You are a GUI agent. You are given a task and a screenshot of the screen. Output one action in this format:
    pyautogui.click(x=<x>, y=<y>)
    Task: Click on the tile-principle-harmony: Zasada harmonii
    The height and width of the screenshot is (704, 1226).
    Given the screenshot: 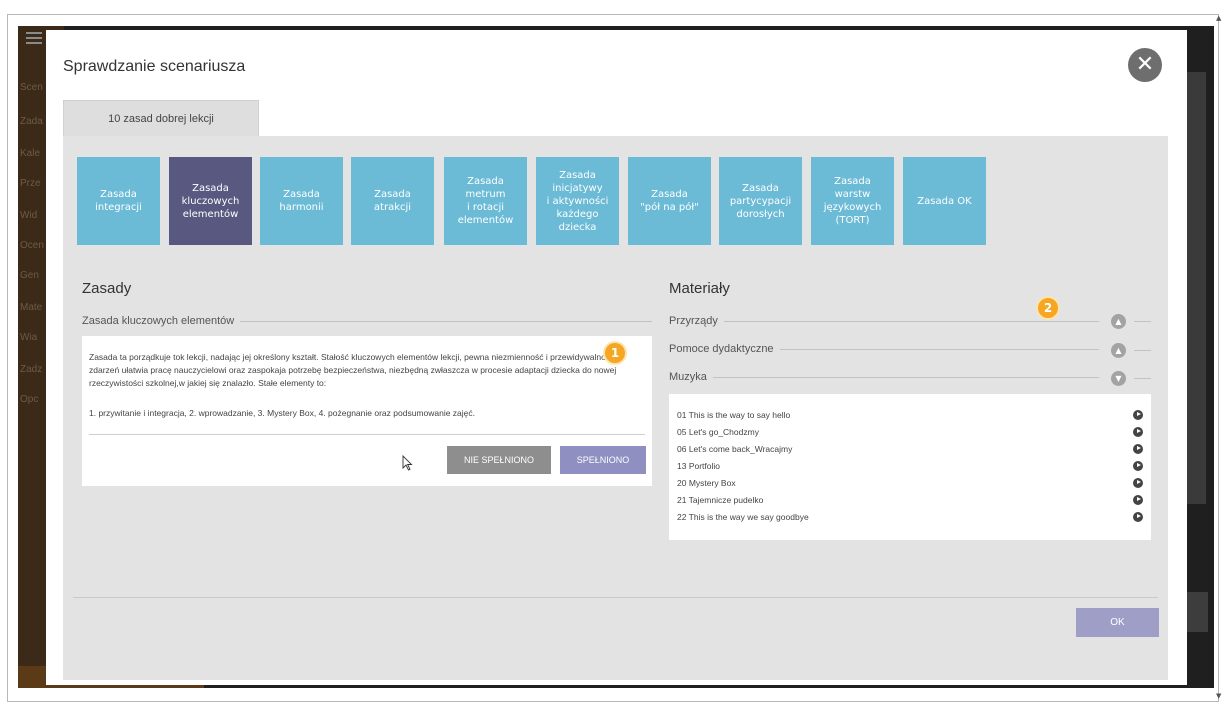 What is the action you would take?
    pyautogui.click(x=301, y=201)
    